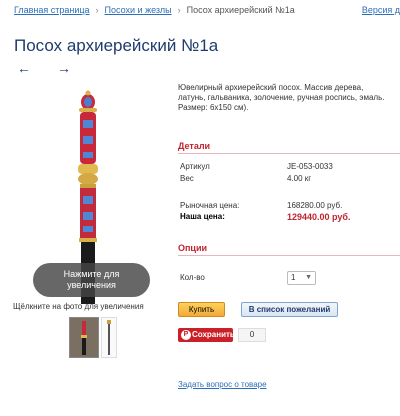  Describe the element at coordinates (319, 217) in the screenshot. I see `our-price-value: 129440.00 руб.` at that location.